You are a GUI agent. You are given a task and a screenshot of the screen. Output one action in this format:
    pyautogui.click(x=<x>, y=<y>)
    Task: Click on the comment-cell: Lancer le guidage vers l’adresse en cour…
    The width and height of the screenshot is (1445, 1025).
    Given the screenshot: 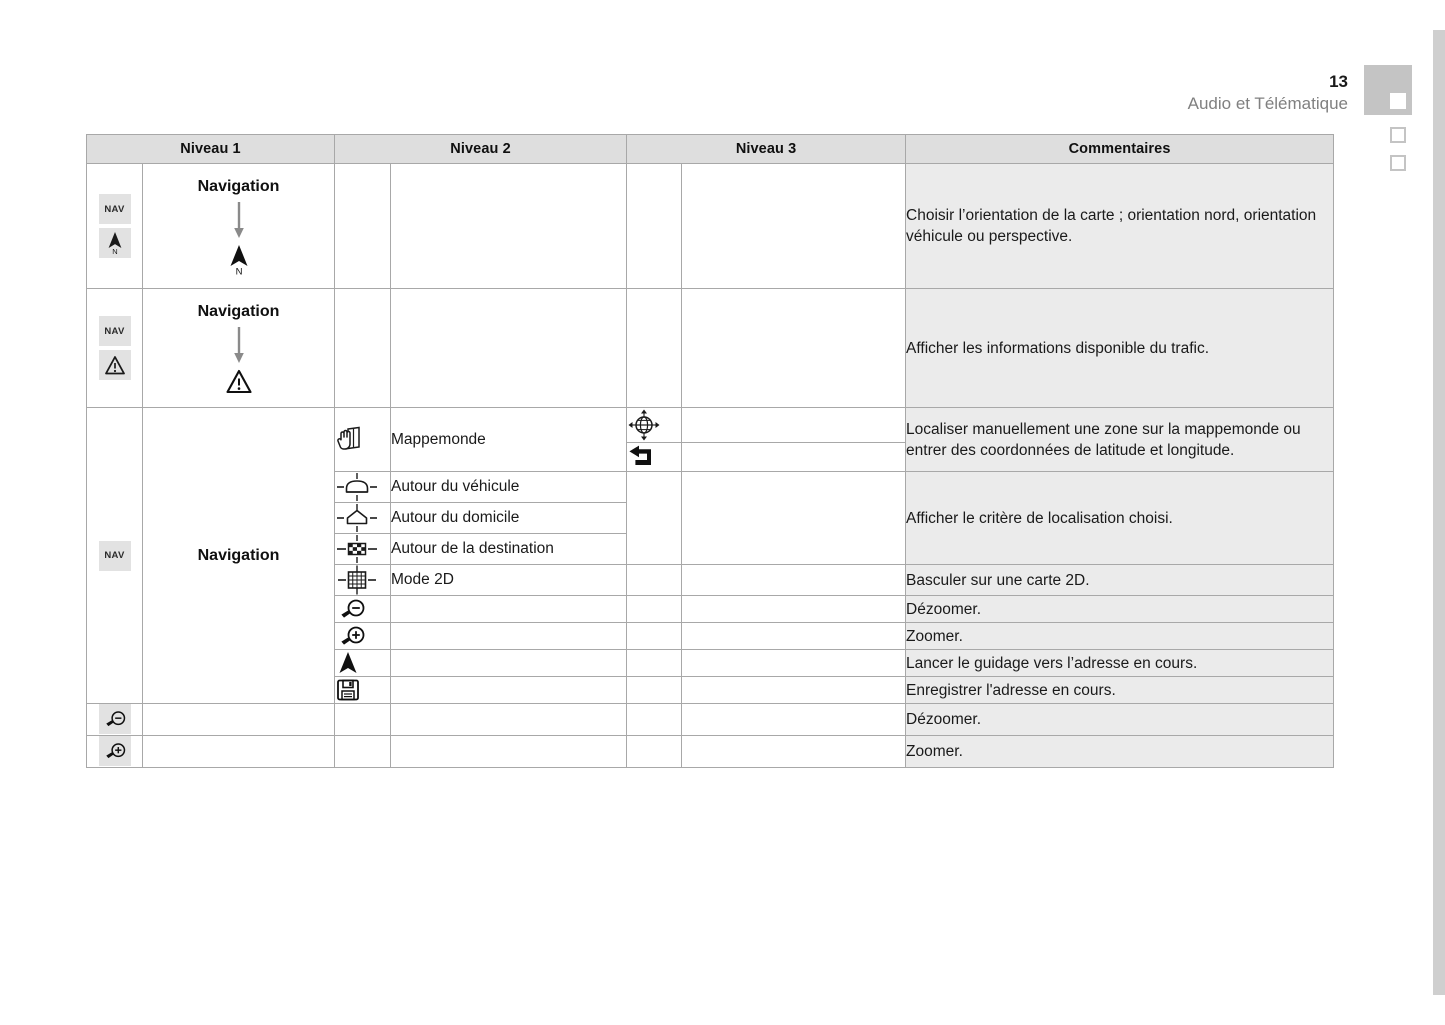 What is the action you would take?
    pyautogui.click(x=1120, y=663)
    